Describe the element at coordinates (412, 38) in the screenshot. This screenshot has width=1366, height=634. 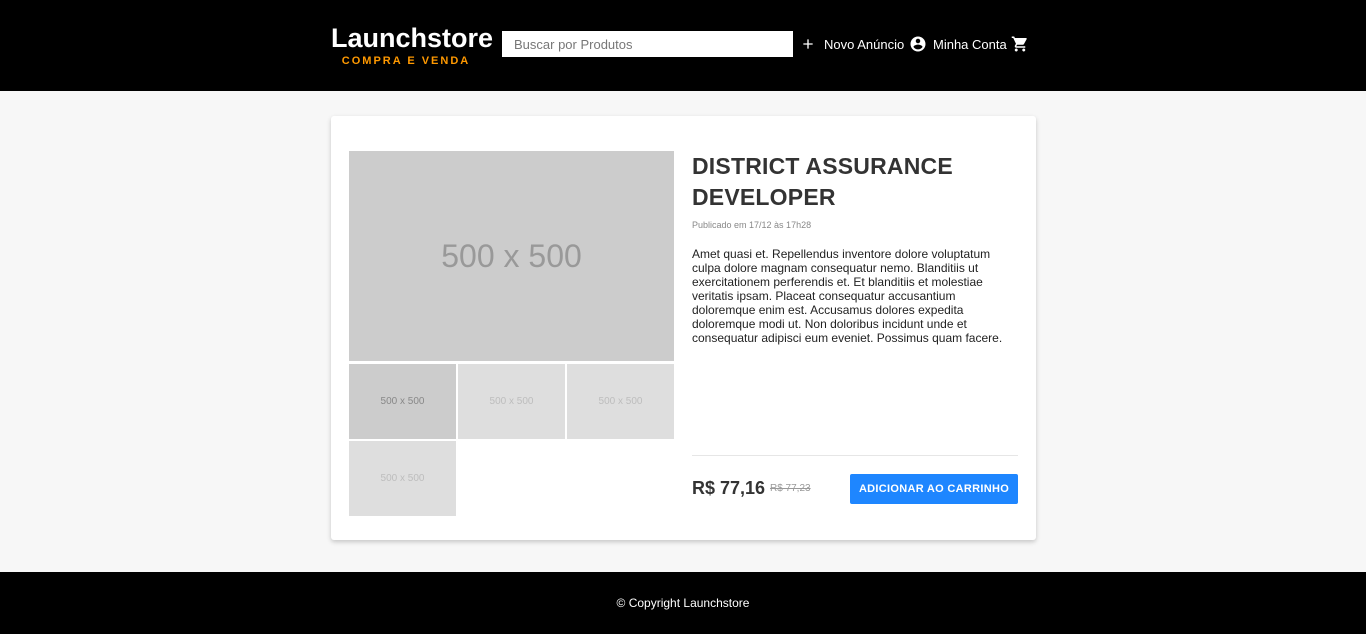
I see `logo-title: Launchstore` at that location.